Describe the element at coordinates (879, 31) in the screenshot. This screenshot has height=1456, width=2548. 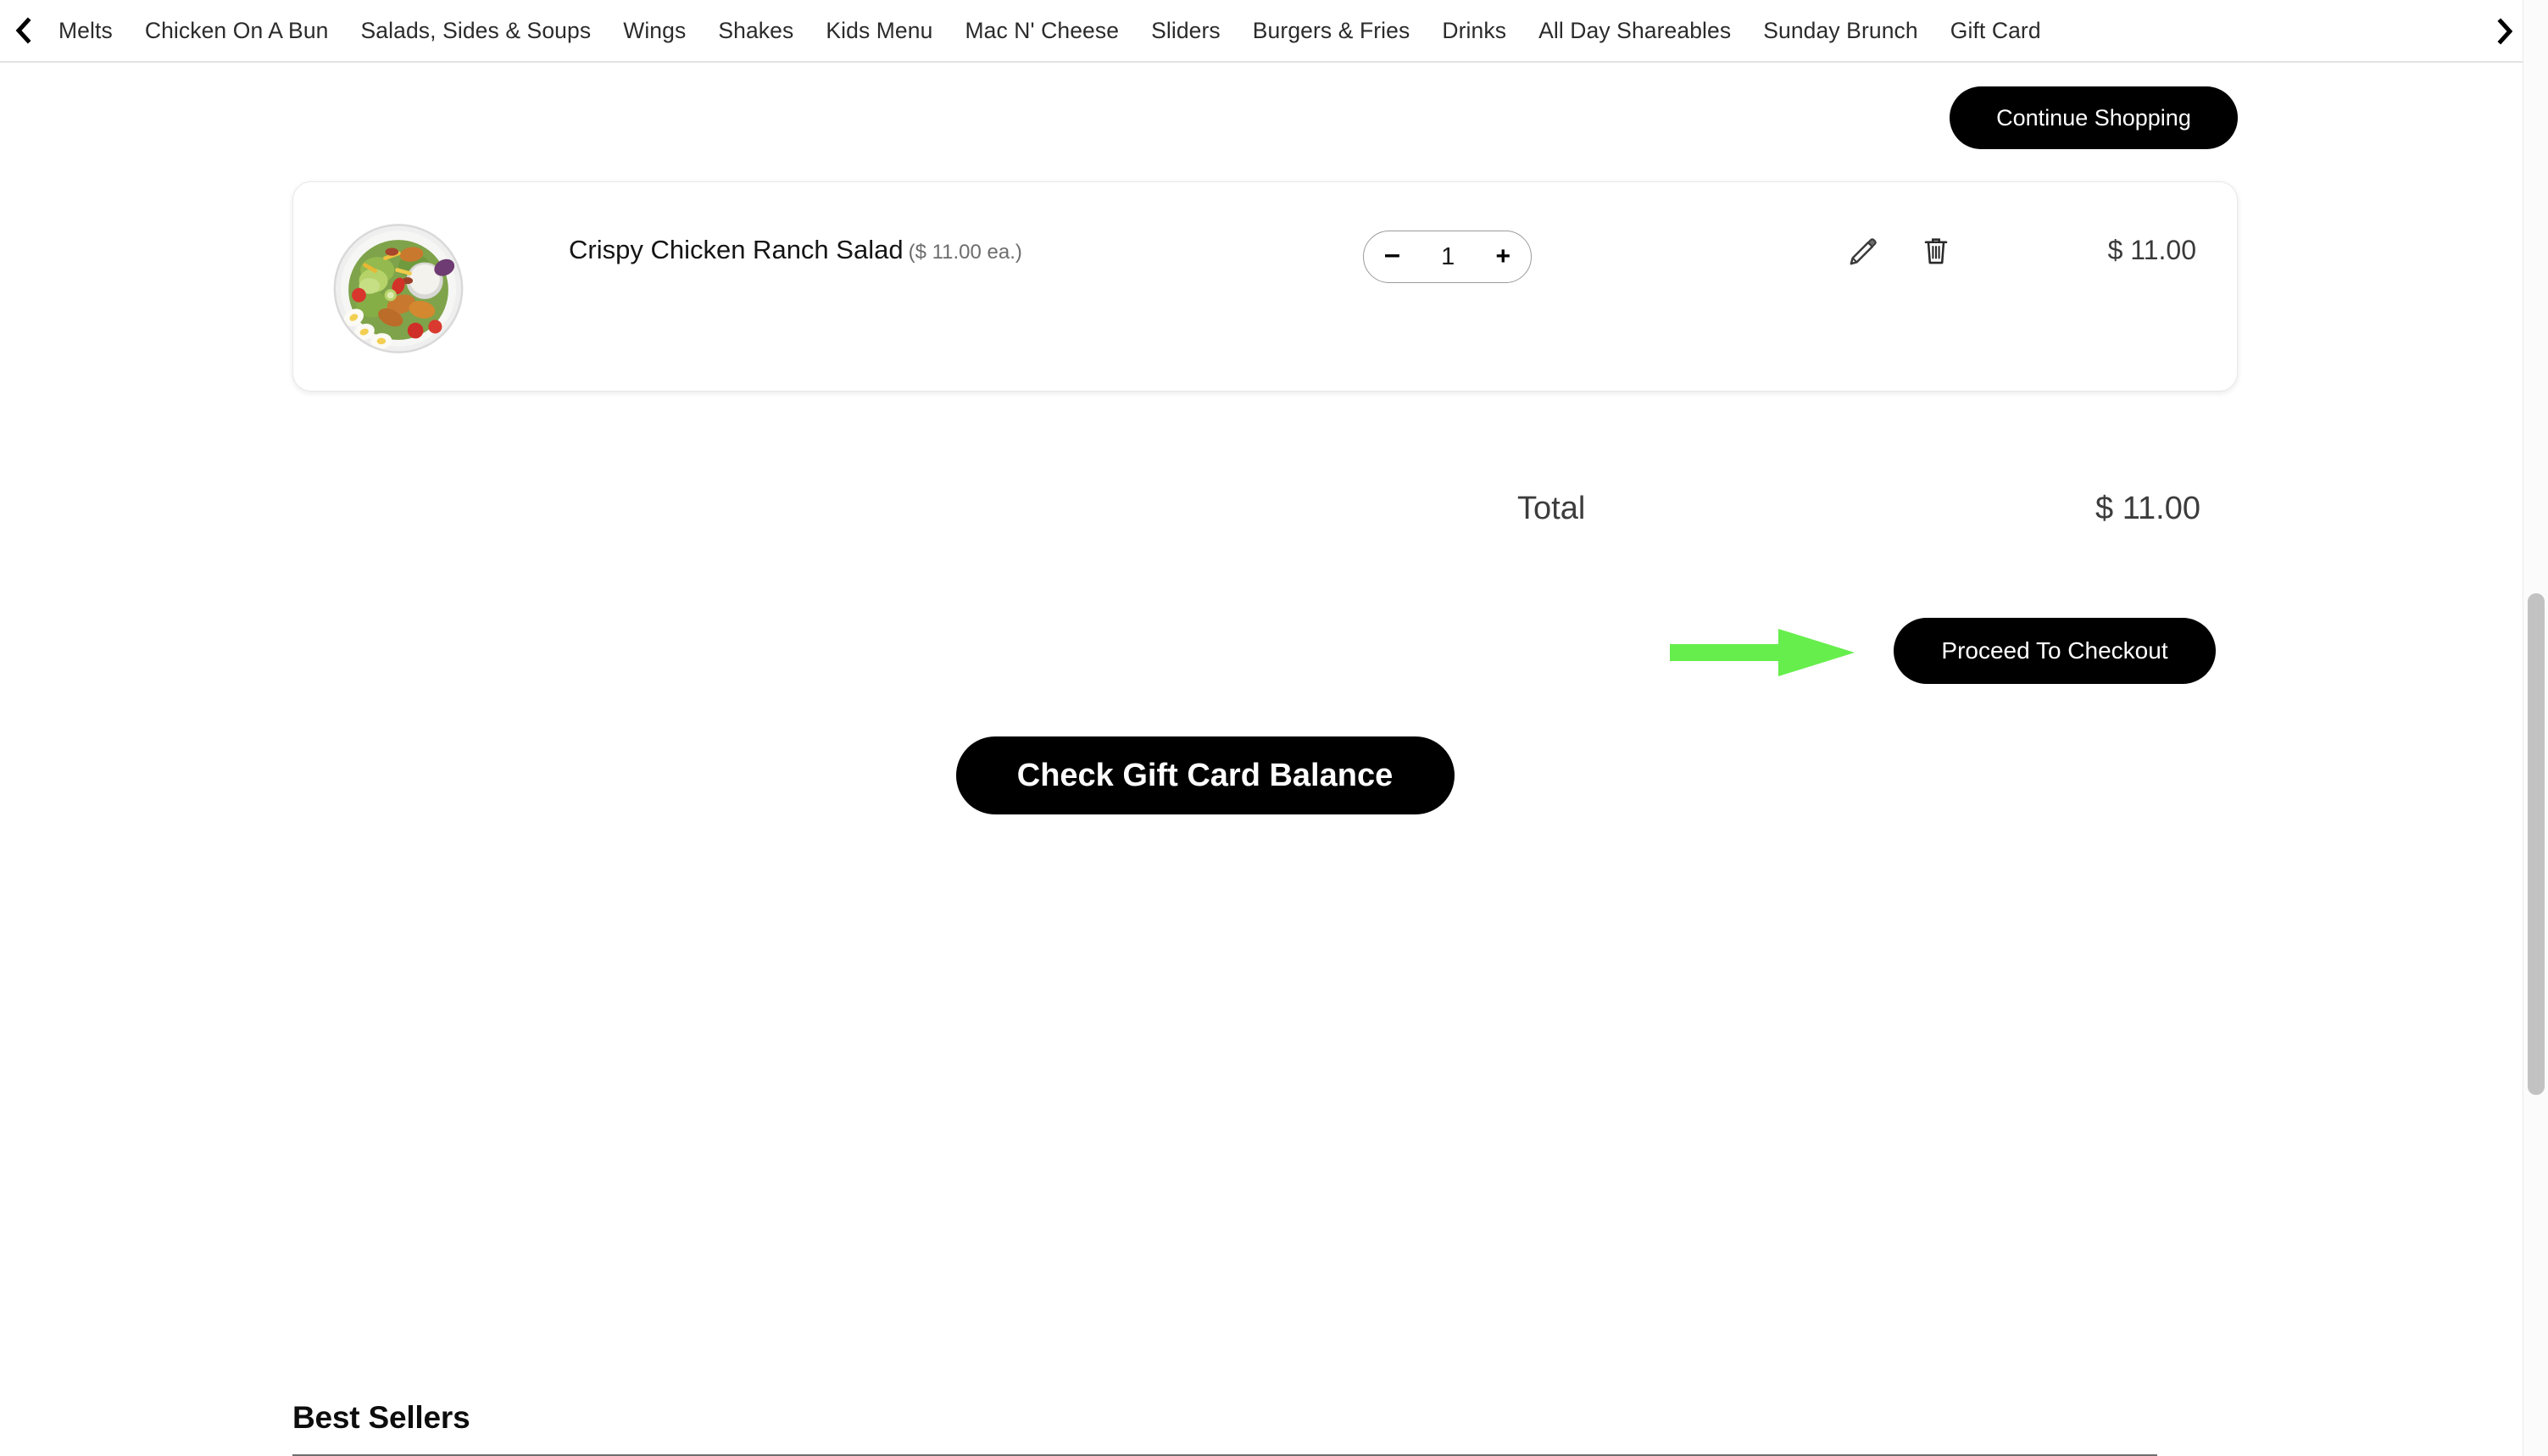
I see `nav-item-kids-menu: Kids Menu` at that location.